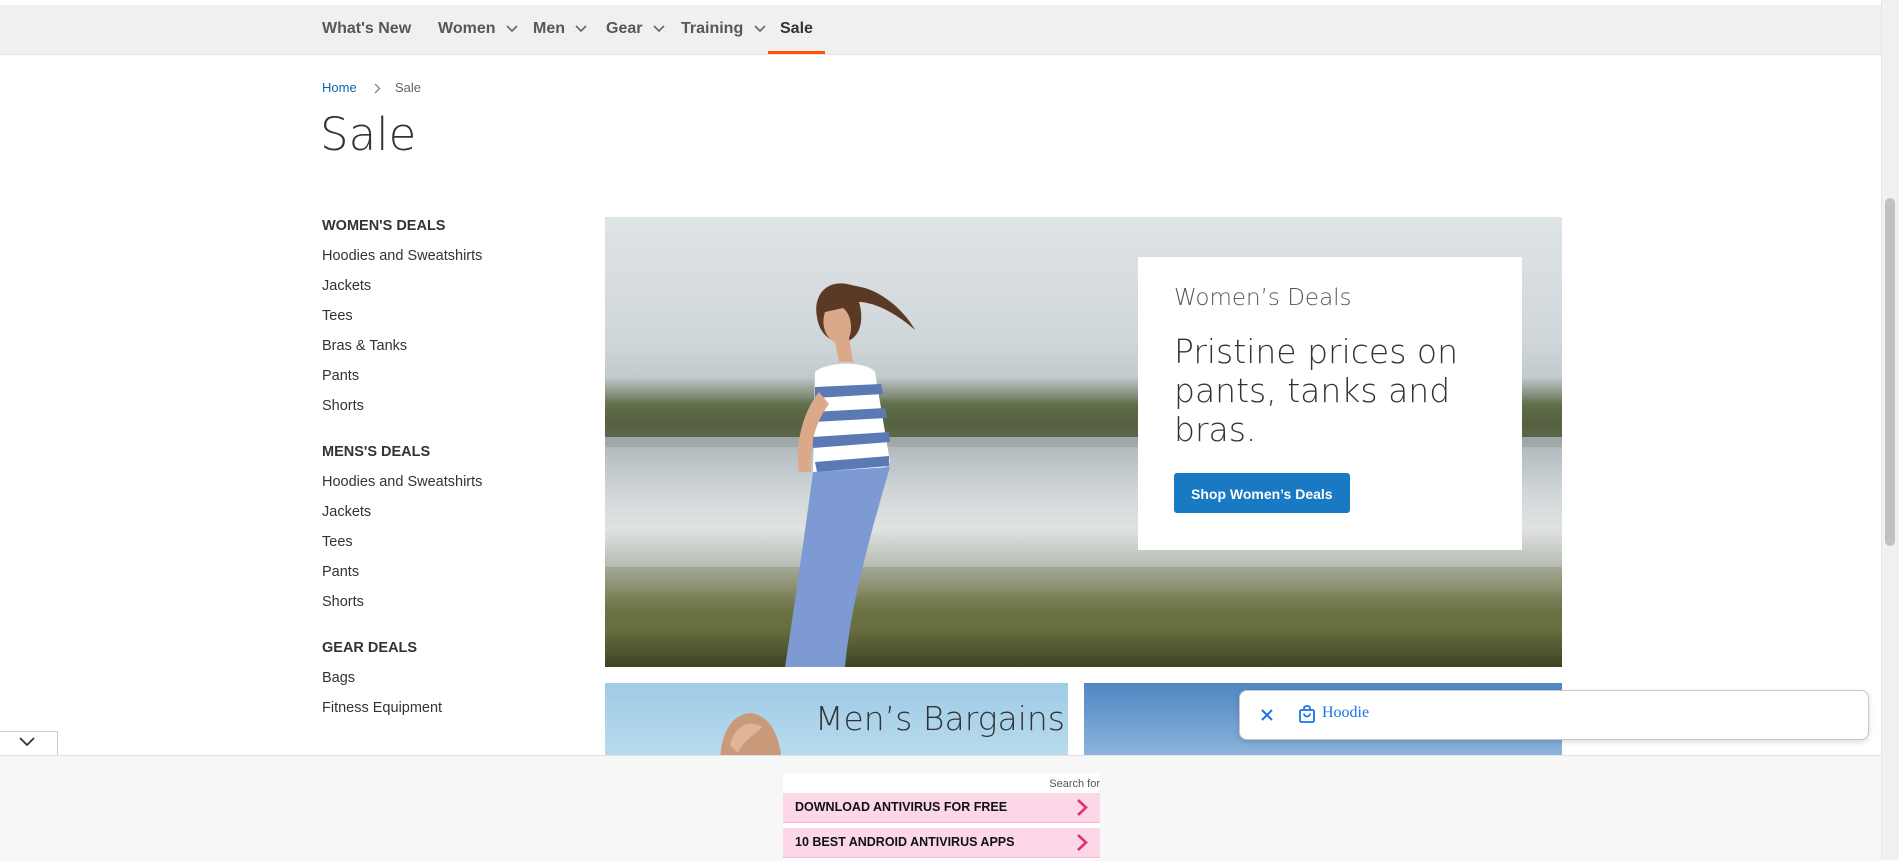 Image resolution: width=1899 pixels, height=861 pixels. What do you see at coordinates (940, 718) in the screenshot?
I see `mens-bargains-title: Men’s Bargains` at bounding box center [940, 718].